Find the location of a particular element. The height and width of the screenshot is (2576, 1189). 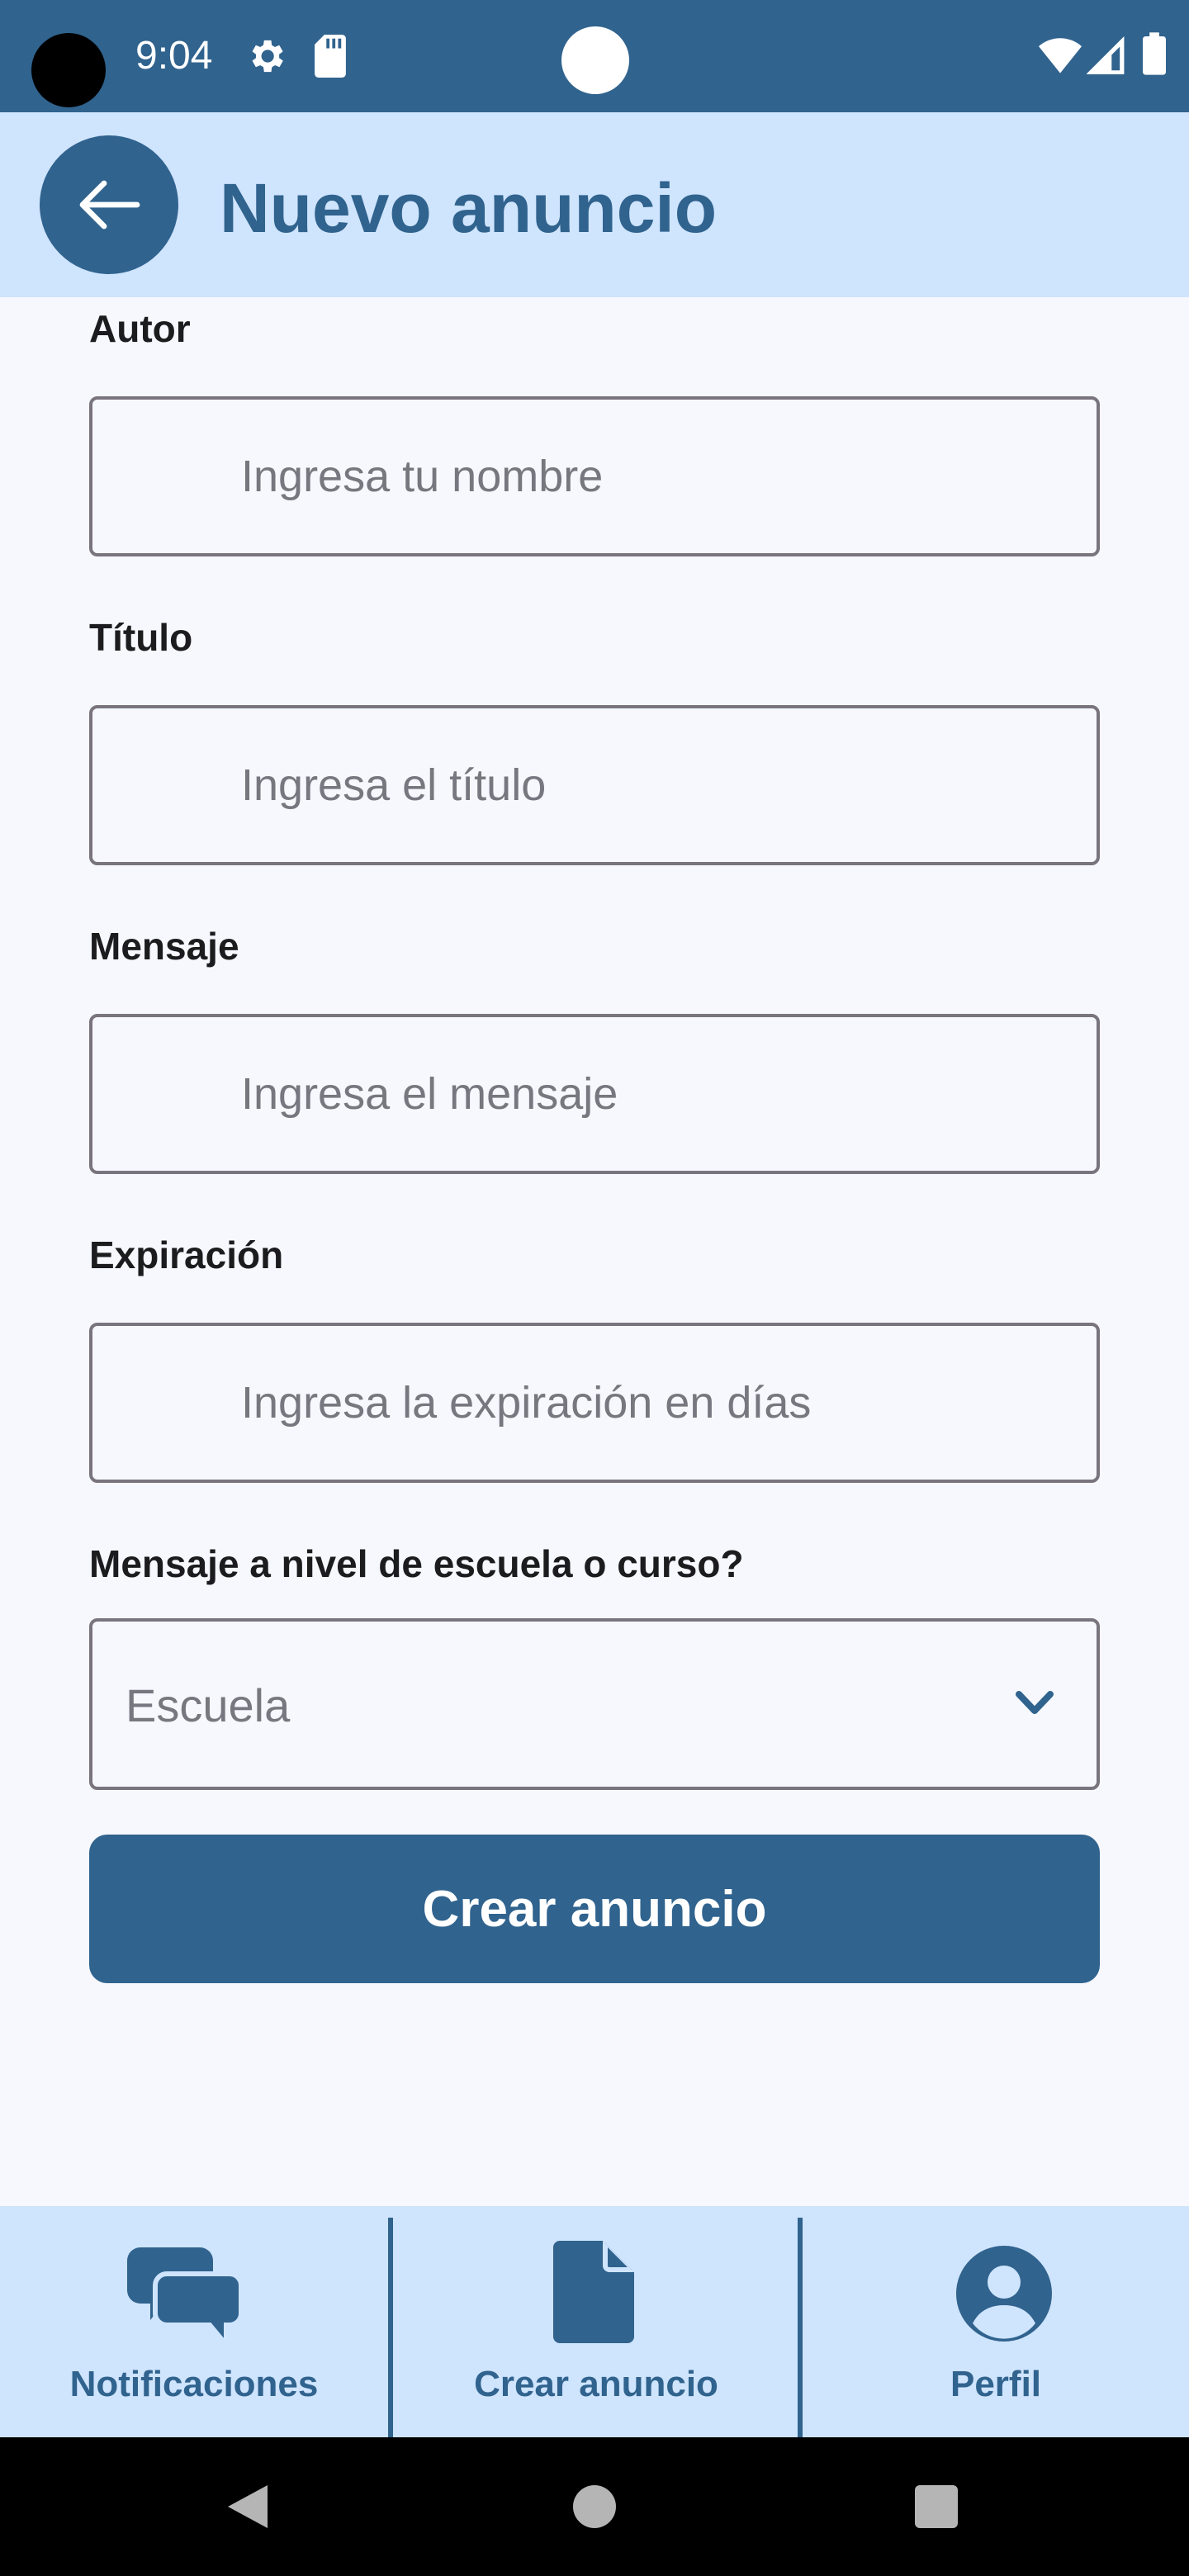

system-navigation-bar is located at coordinates (594, 2506).